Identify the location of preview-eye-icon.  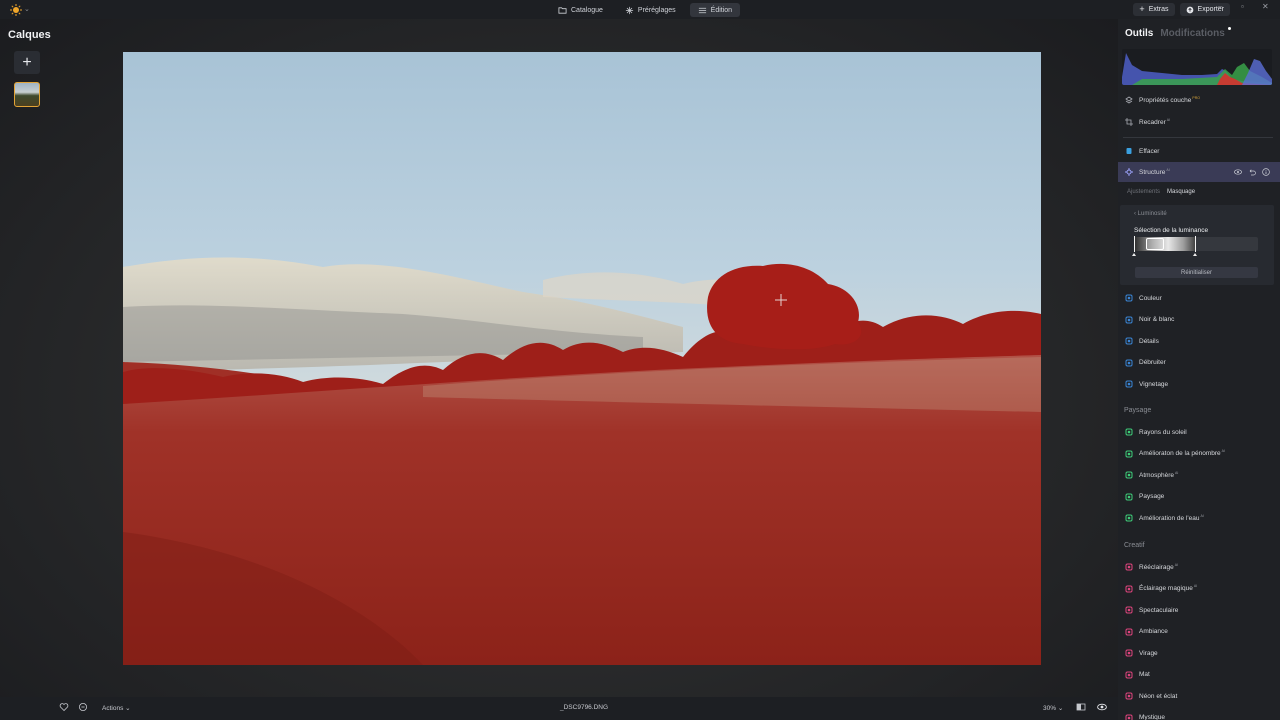
(1102, 707).